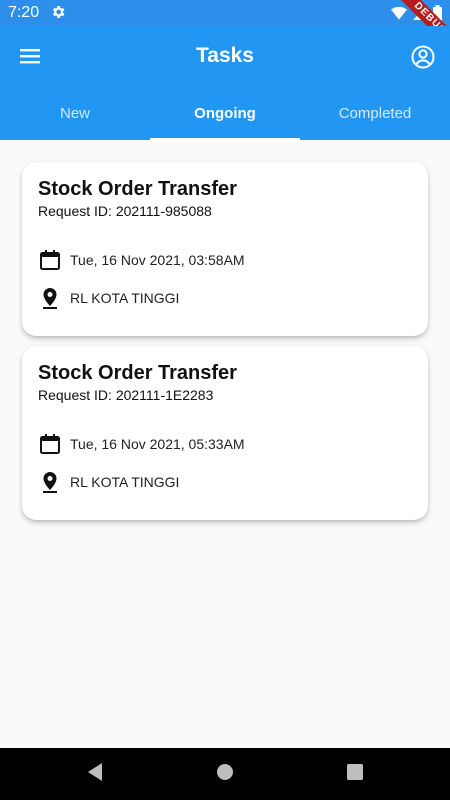 This screenshot has width=450, height=800. I want to click on recents-square-icon, so click(355, 774).